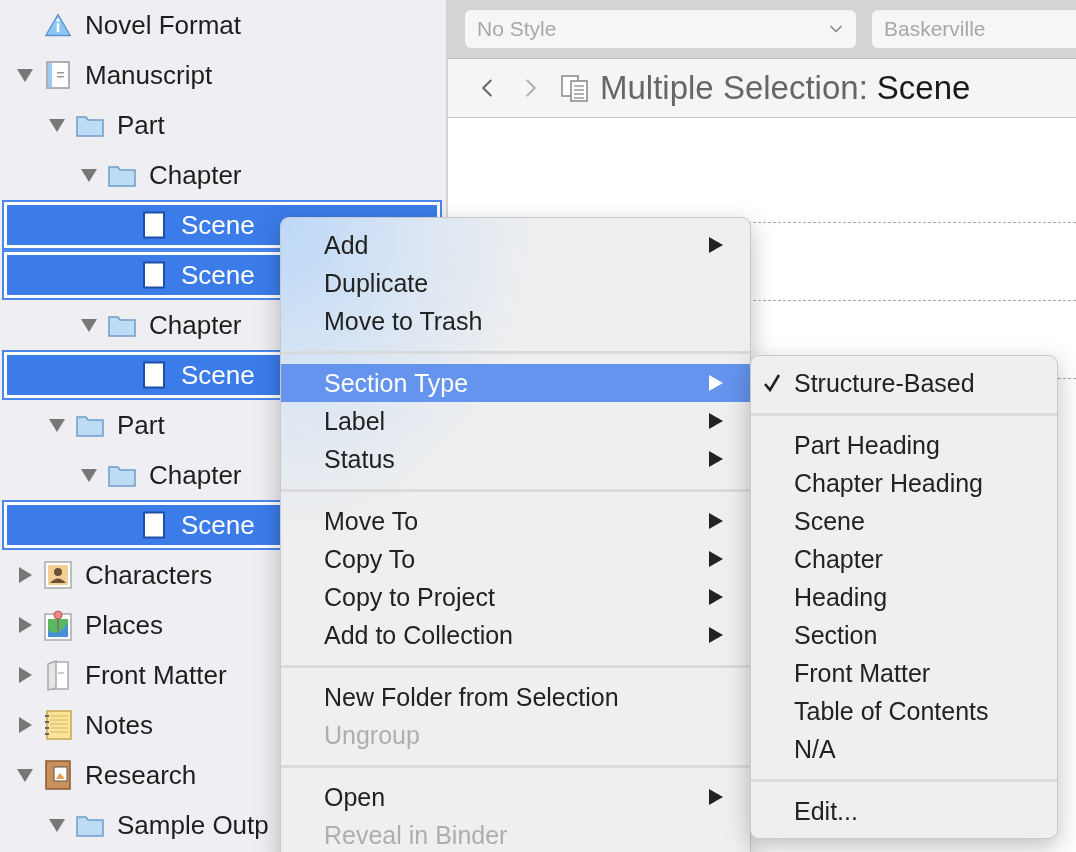 Image resolution: width=1076 pixels, height=852 pixels. What do you see at coordinates (515, 635) in the screenshot?
I see `menu-item: Add to Collection` at bounding box center [515, 635].